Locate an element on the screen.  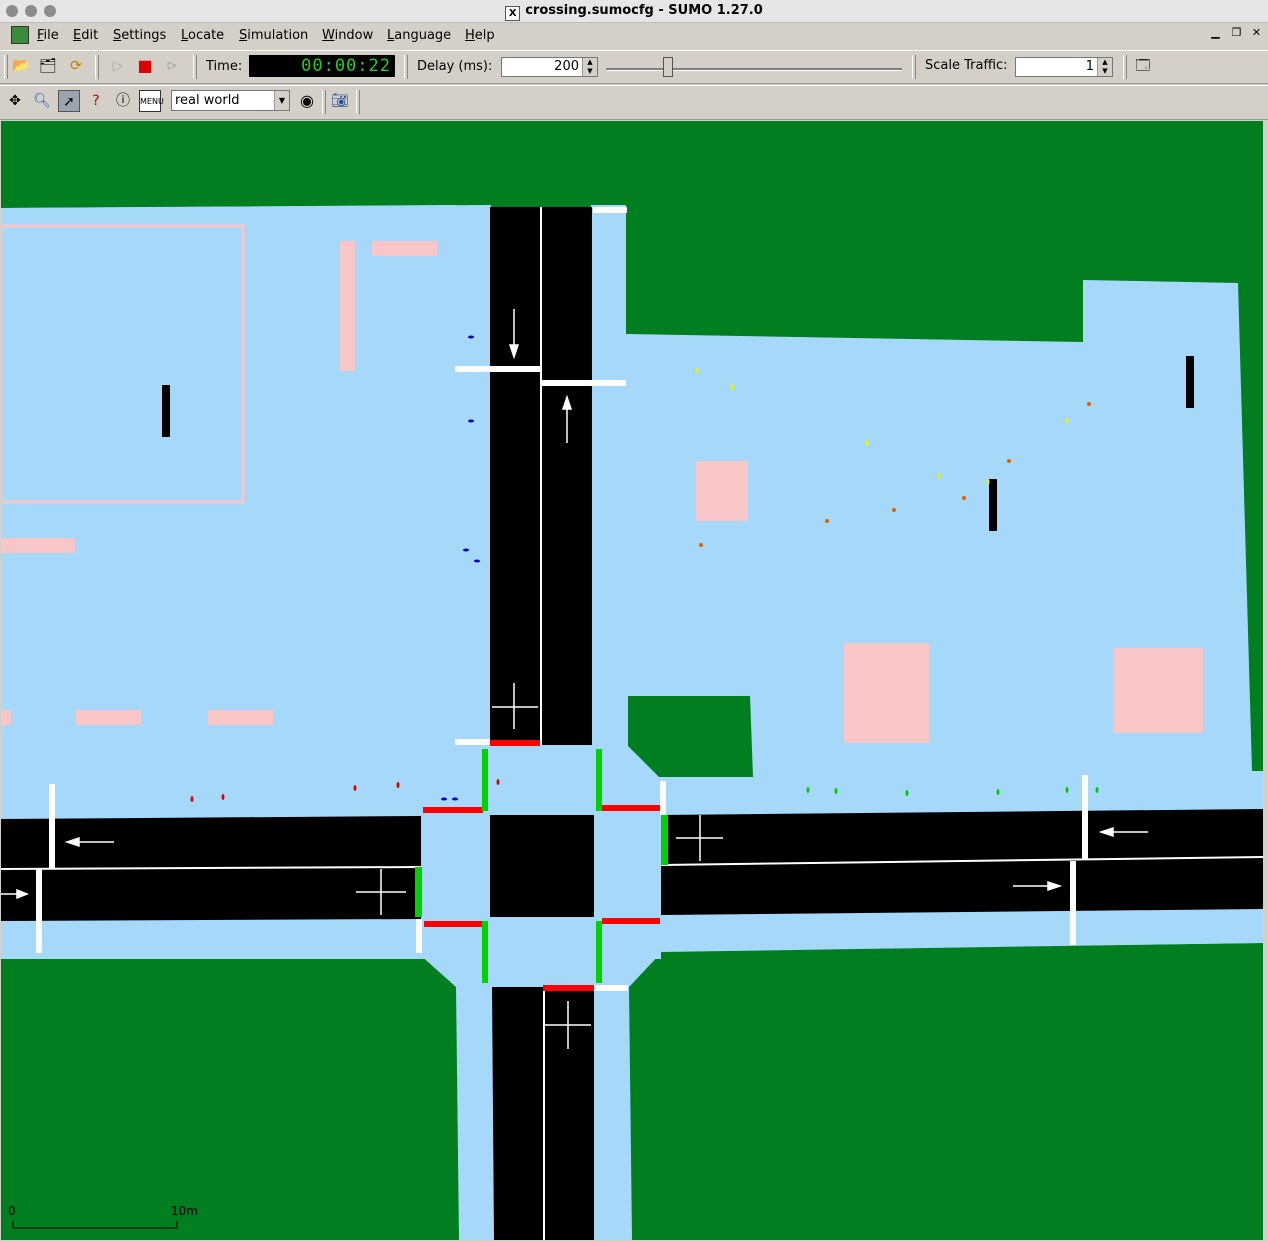
color-scheme-value: real world is located at coordinates (207, 100).